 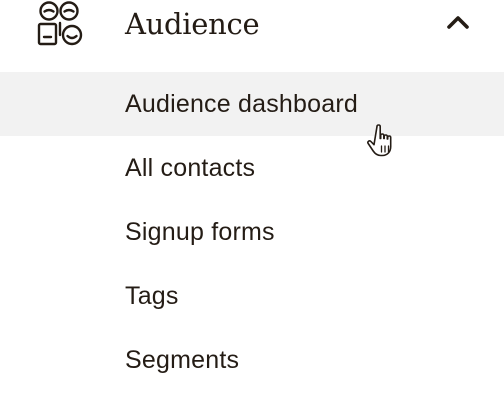 What do you see at coordinates (152, 296) in the screenshot?
I see `submenu-item-label: Tags` at bounding box center [152, 296].